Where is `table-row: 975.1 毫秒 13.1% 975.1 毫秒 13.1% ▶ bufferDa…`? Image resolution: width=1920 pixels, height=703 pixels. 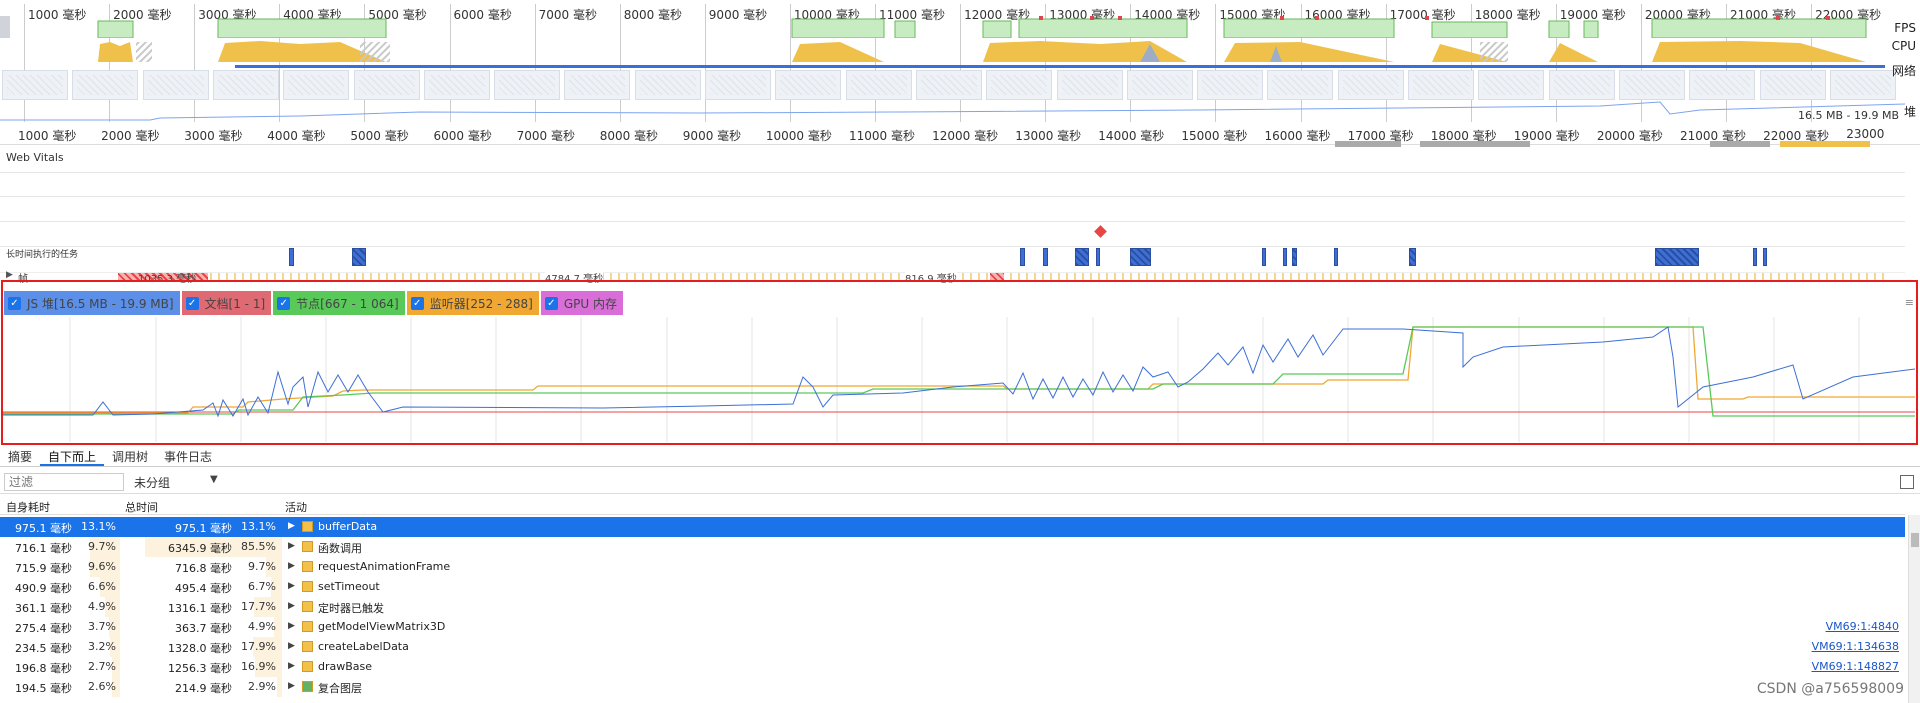
table-row: 975.1 毫秒 13.1% 975.1 毫秒 13.1% ▶ bufferDa… is located at coordinates (952, 527).